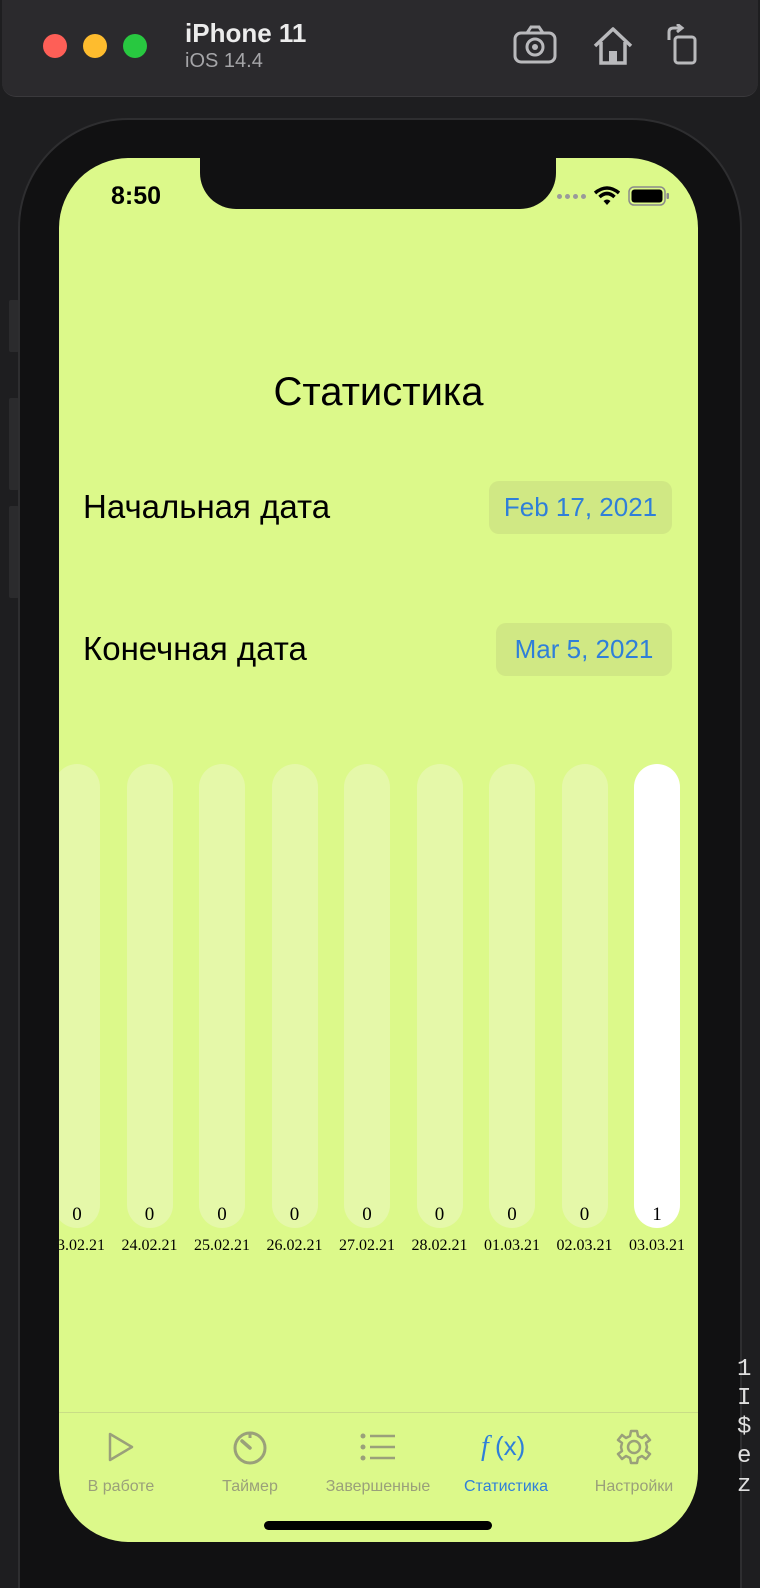 The width and height of the screenshot is (760, 1588). Describe the element at coordinates (634, 1447) in the screenshot. I see `gear-icon` at that location.